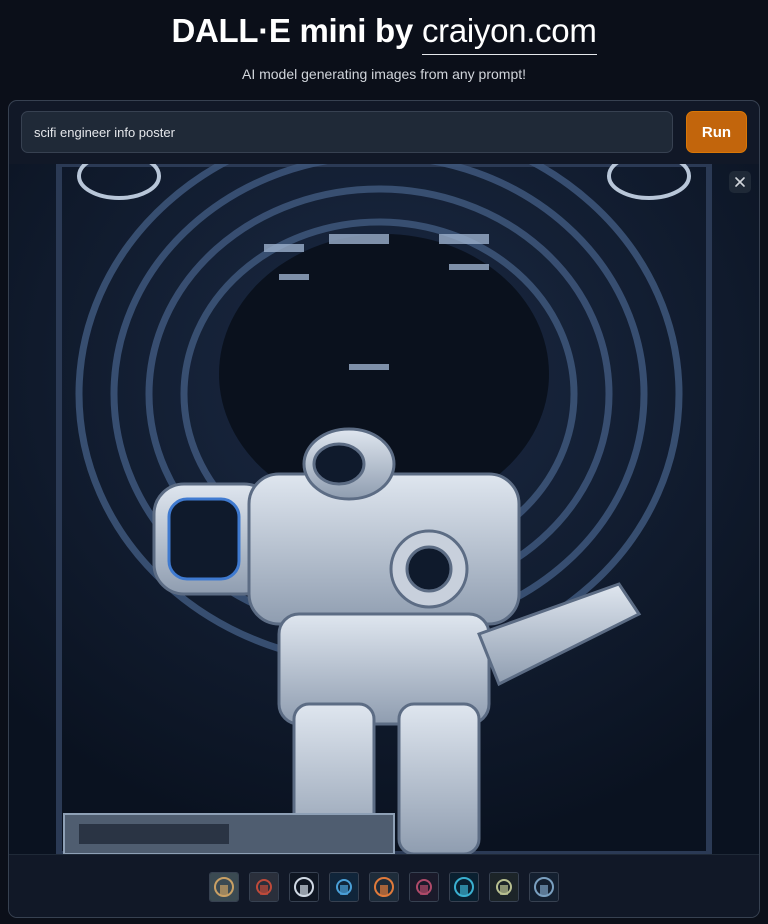  Describe the element at coordinates (509, 33) in the screenshot. I see `brand-link: craiyon.com` at that location.